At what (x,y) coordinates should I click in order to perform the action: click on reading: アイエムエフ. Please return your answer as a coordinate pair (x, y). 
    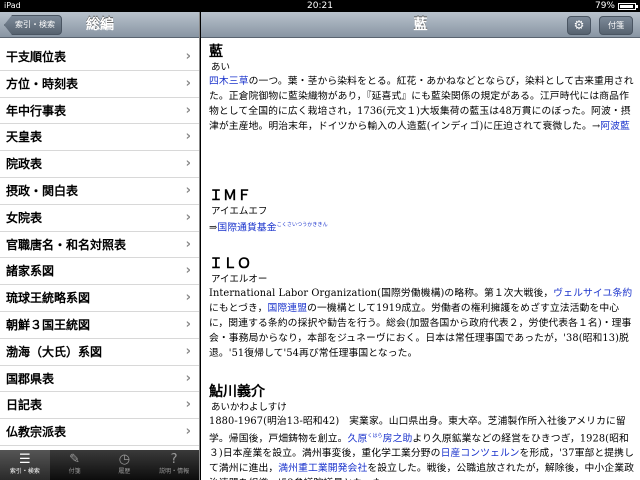
    Looking at the image, I should click on (239, 211).